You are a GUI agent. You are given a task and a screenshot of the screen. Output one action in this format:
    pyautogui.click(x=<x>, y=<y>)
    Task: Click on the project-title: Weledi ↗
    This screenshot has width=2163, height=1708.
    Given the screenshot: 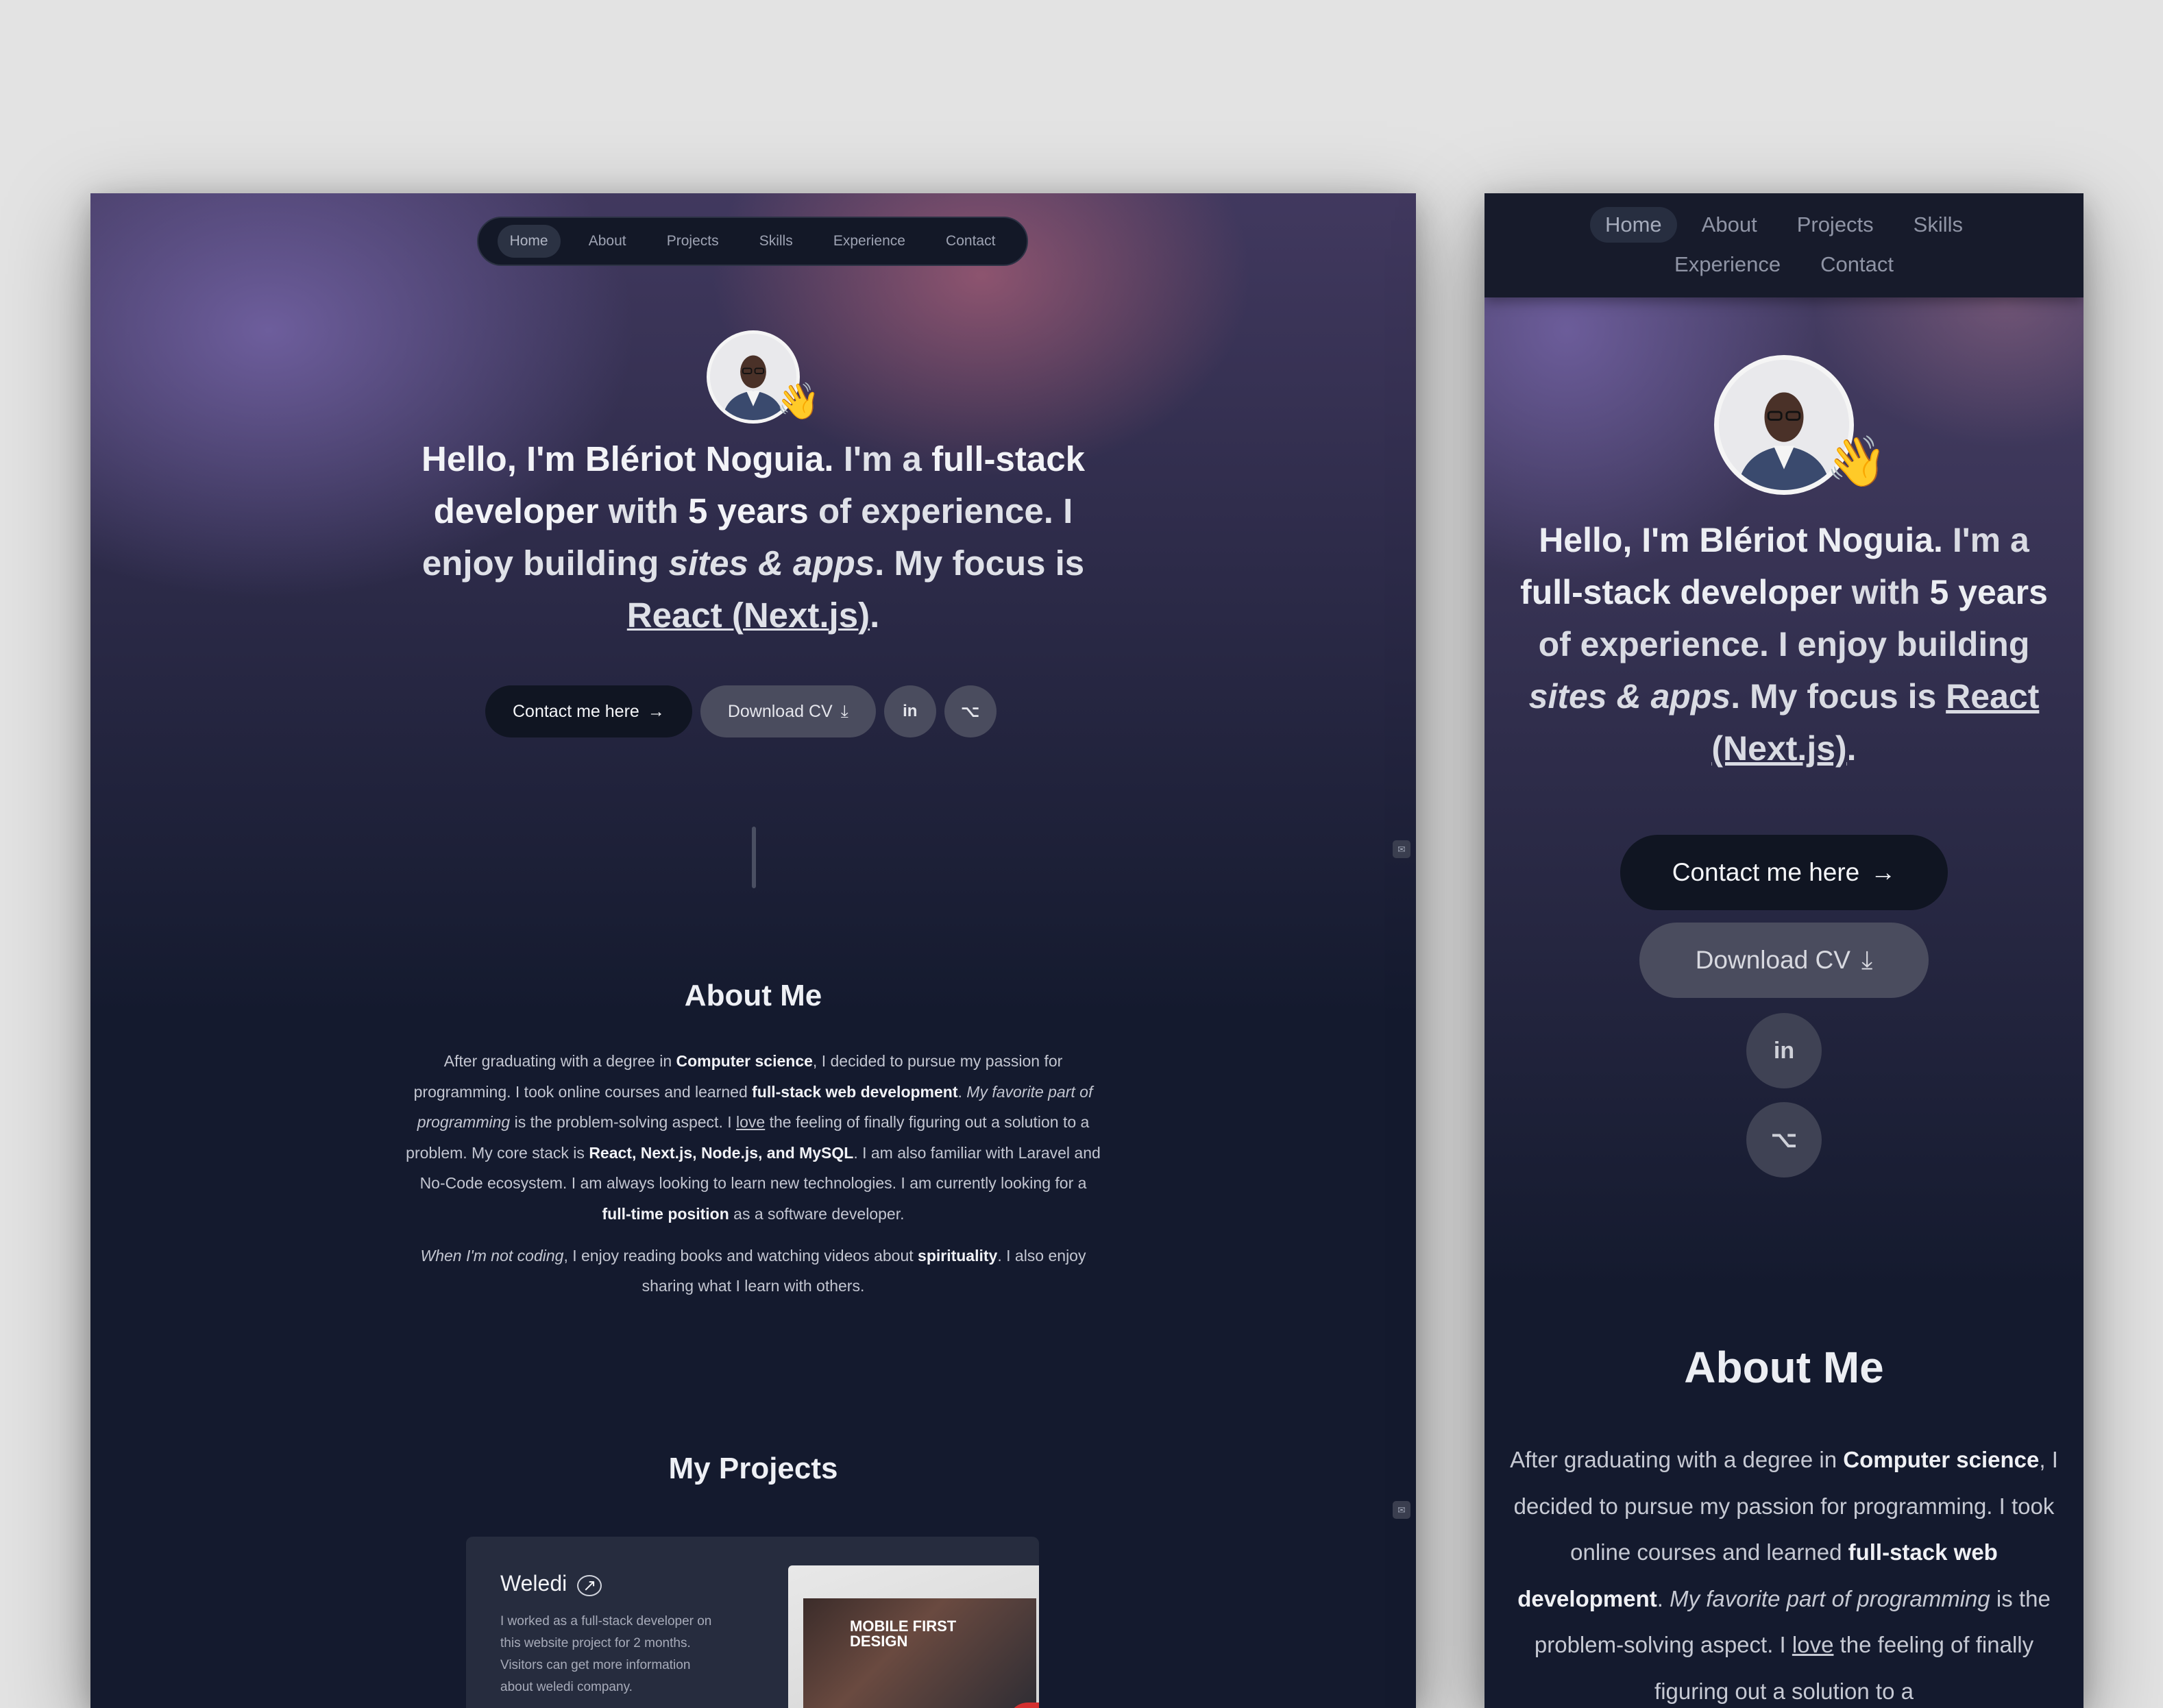 What is the action you would take?
    pyautogui.click(x=551, y=1583)
    